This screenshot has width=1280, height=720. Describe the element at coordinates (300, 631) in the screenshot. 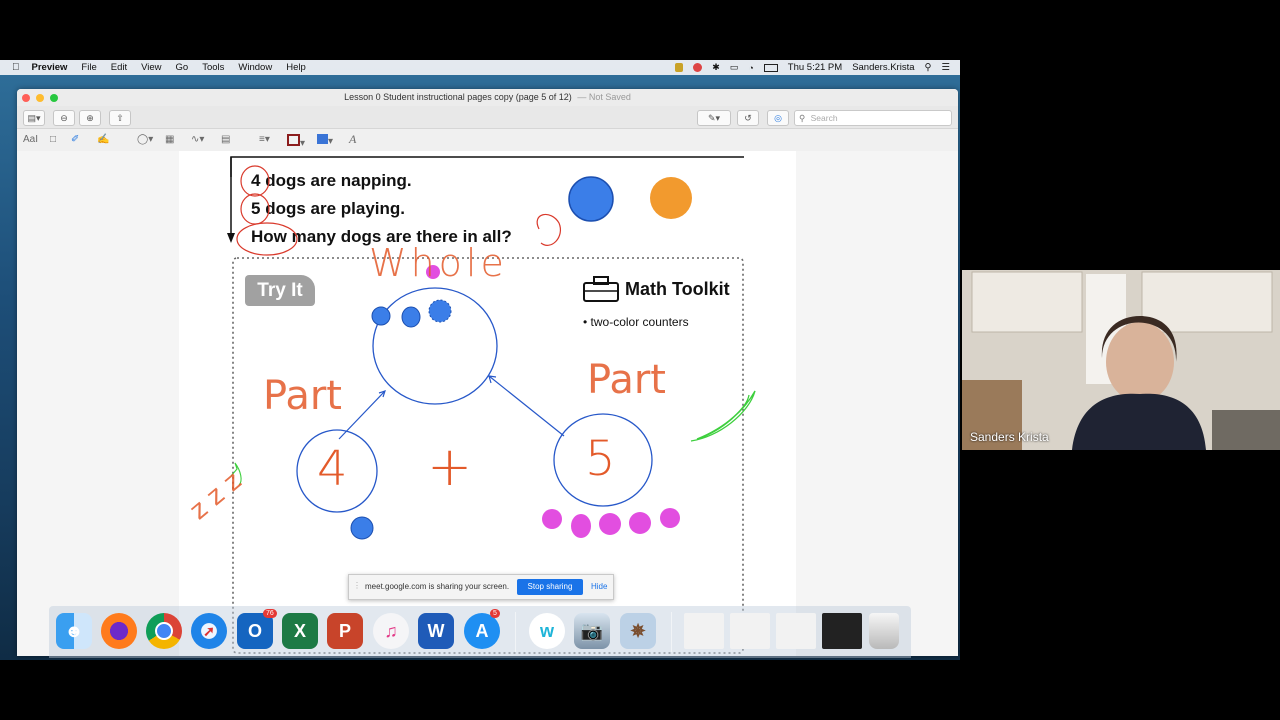

I see `excel-icon: X` at that location.